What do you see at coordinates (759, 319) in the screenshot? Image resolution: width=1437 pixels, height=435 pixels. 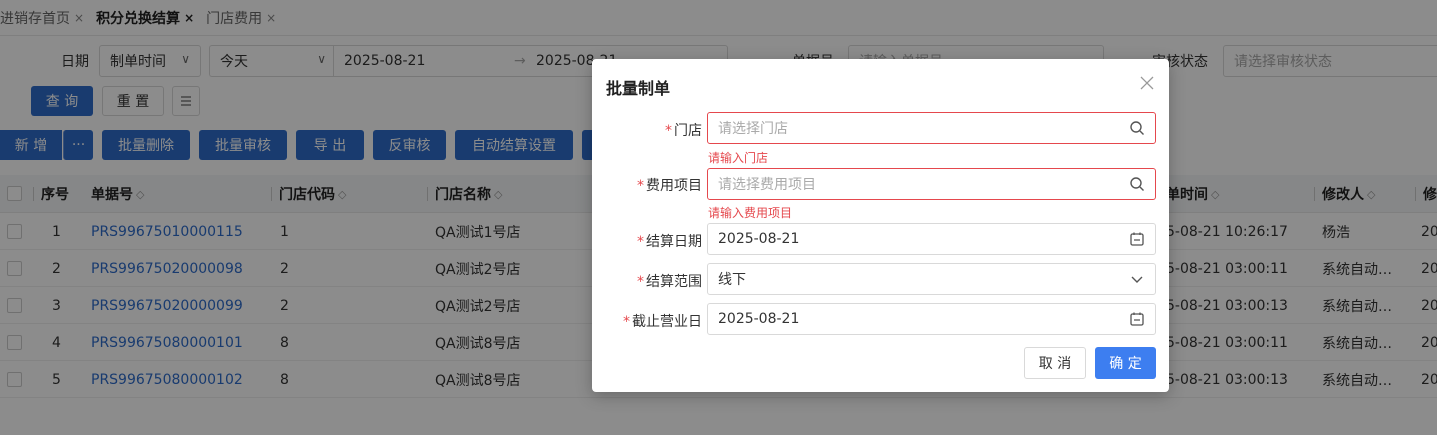 I see `cutoff-date-value: 2025-08-21` at bounding box center [759, 319].